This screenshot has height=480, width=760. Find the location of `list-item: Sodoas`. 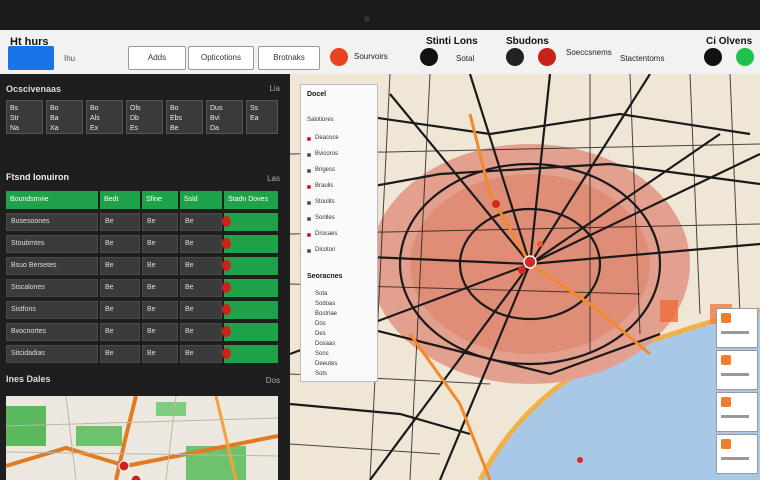

list-item: Sodoas is located at coordinates (325, 304).